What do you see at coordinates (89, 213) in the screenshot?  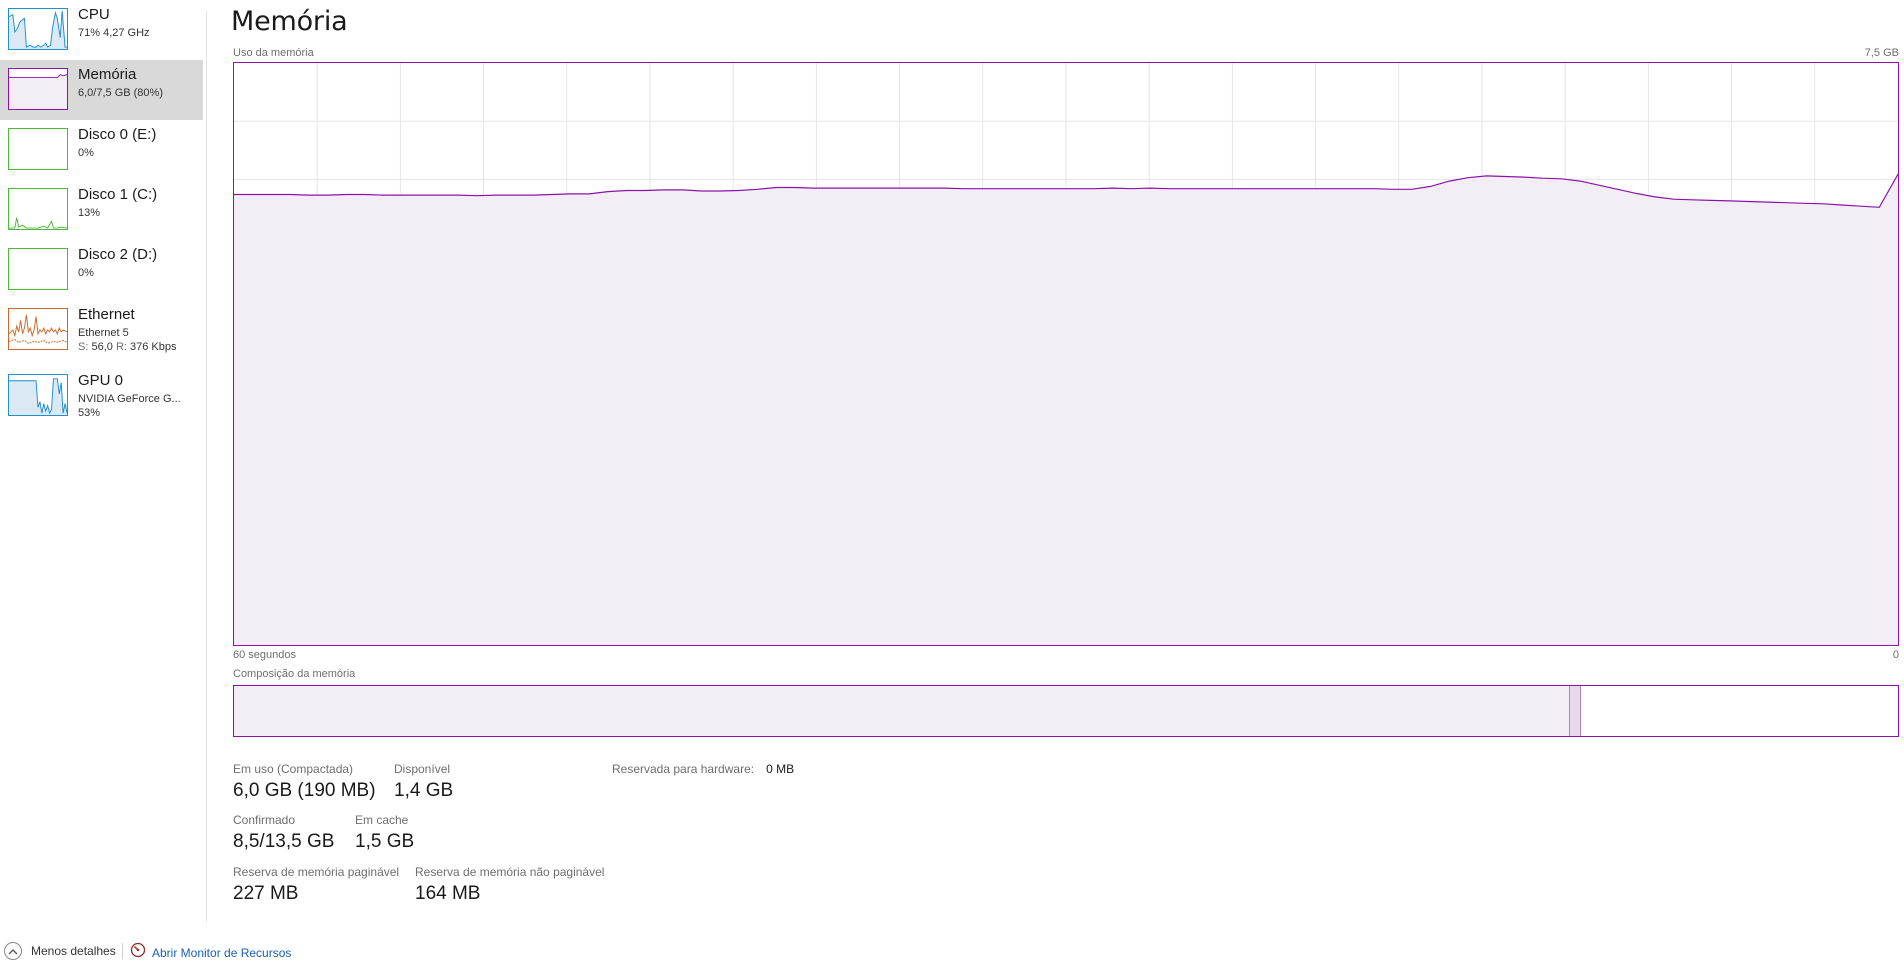 I see `sidebar-item-subtitle: 13%` at bounding box center [89, 213].